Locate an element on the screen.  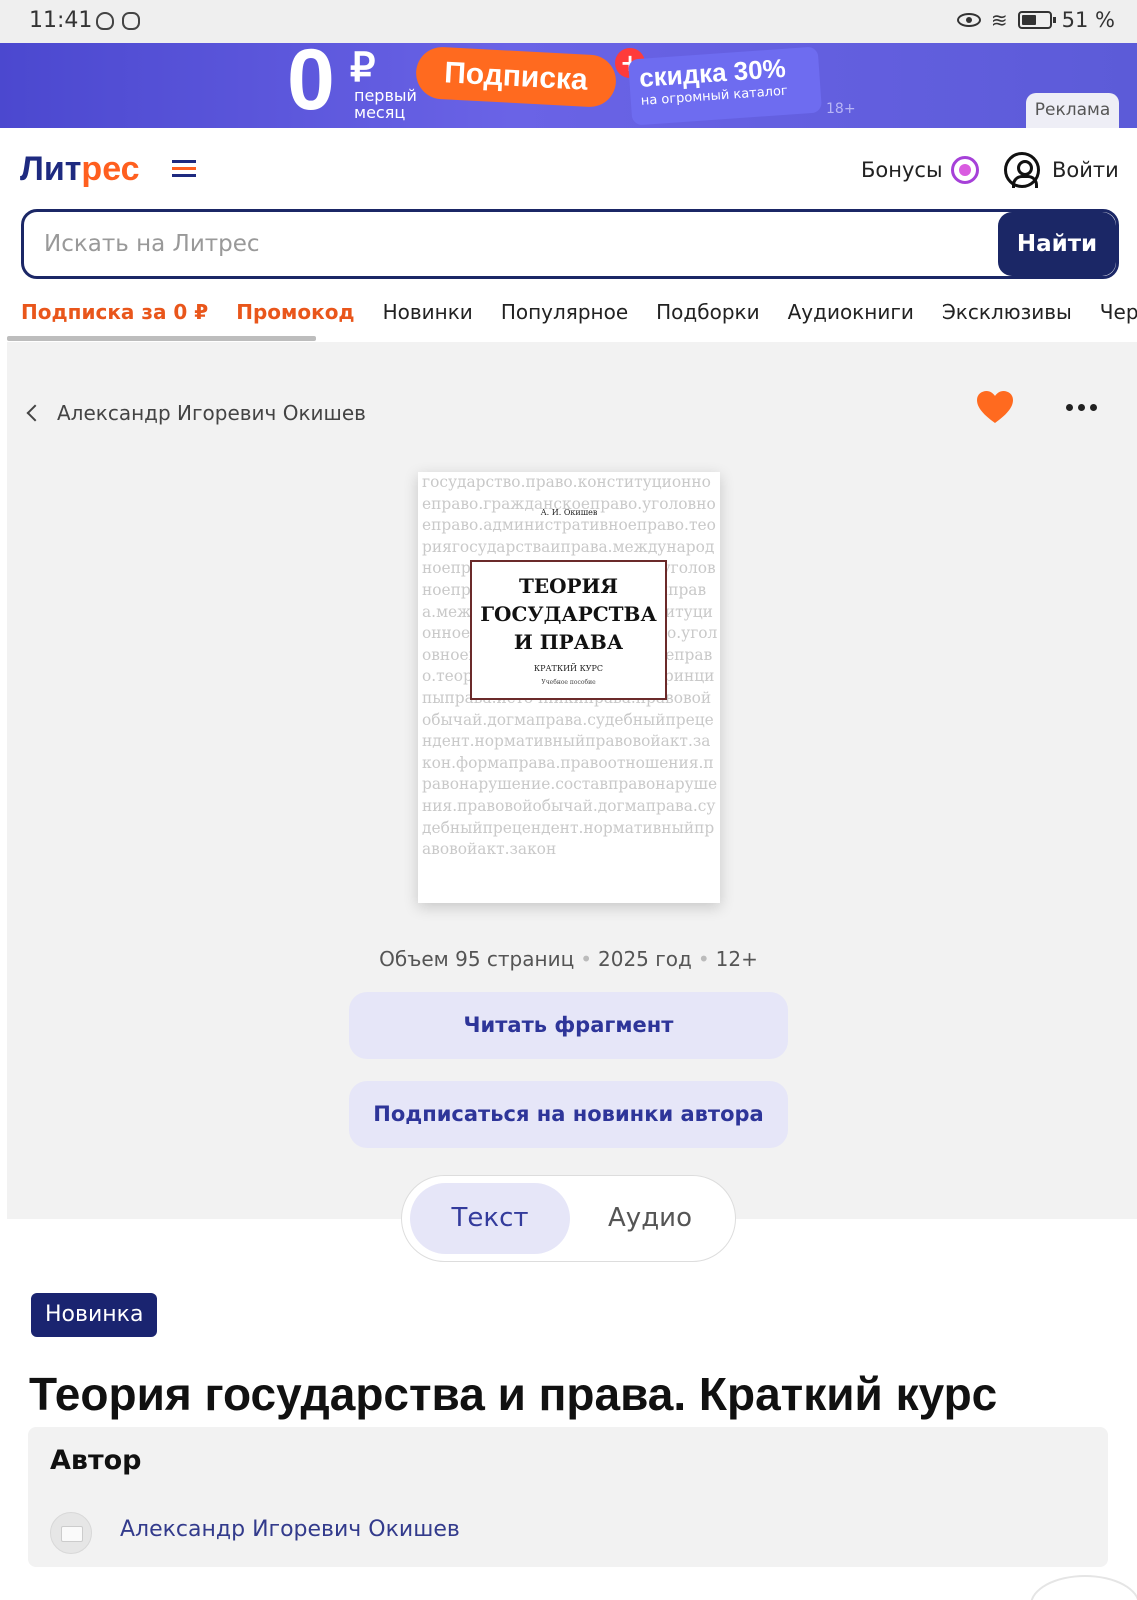
eye-icon is located at coordinates (968, 20).